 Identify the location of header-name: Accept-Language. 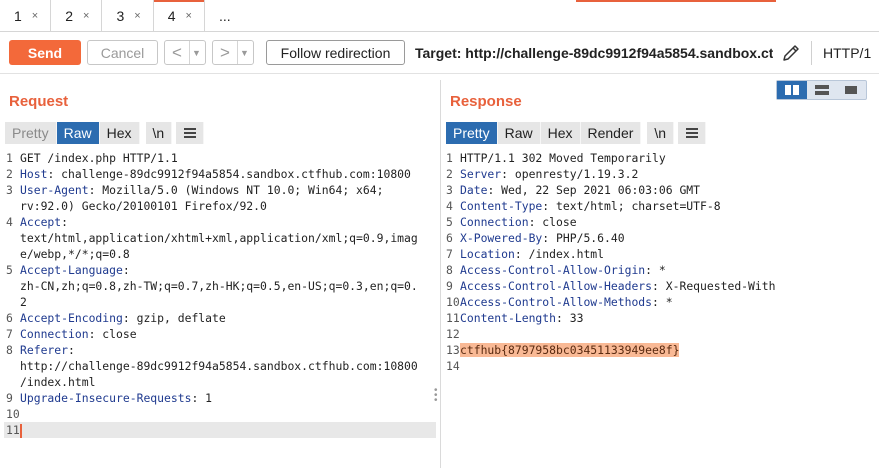
(71, 270).